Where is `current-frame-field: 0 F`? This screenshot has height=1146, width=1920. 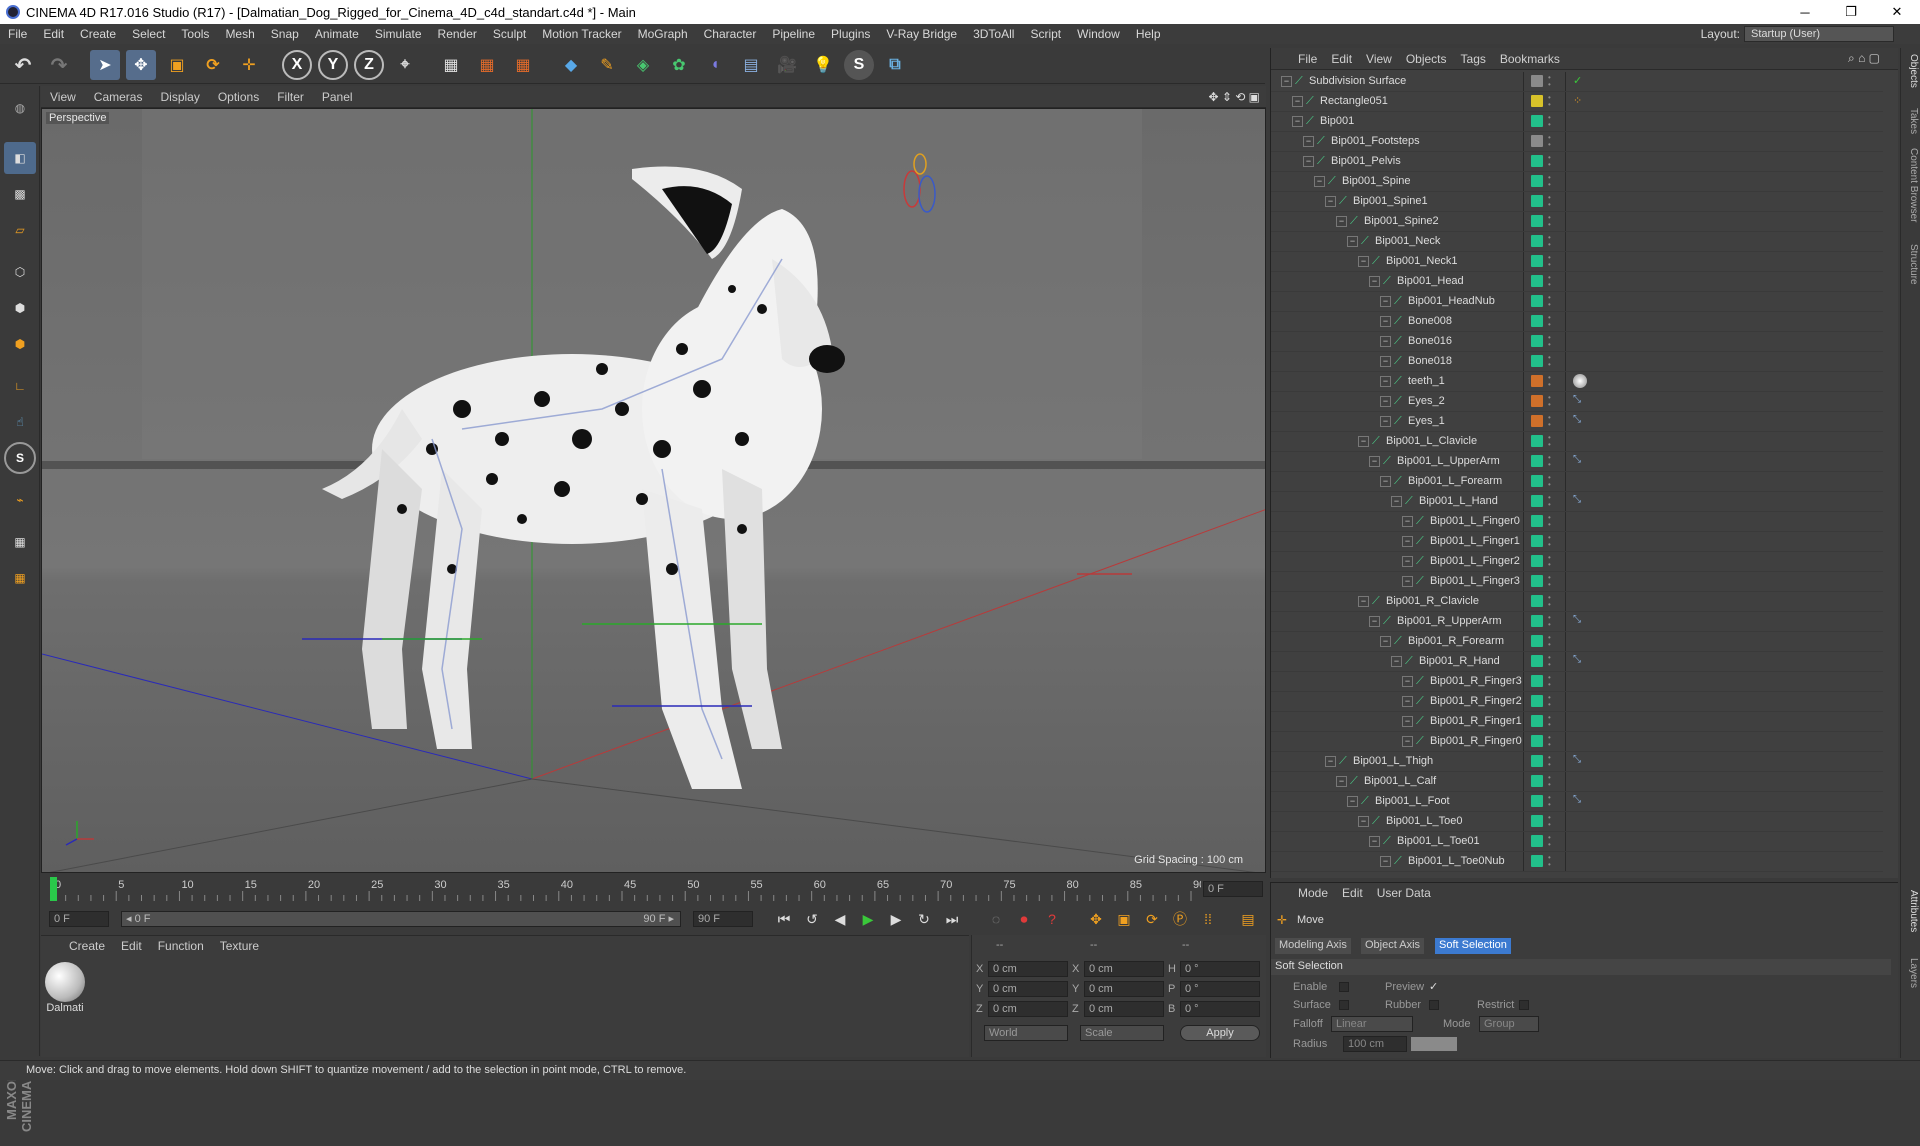
current-frame-field: 0 F is located at coordinates (1233, 889).